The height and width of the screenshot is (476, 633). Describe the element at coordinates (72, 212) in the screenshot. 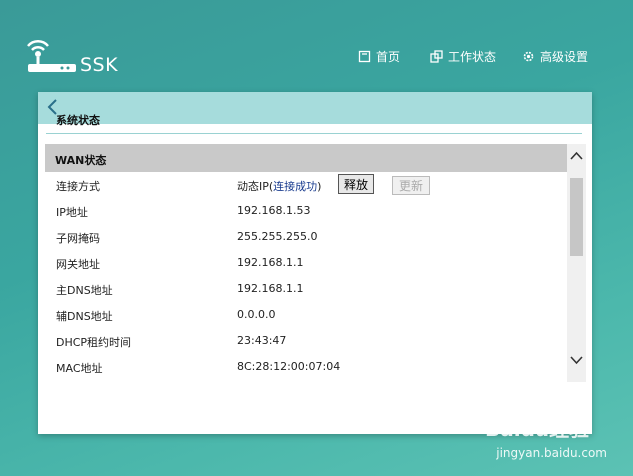

I see `row-label: IP地址` at that location.